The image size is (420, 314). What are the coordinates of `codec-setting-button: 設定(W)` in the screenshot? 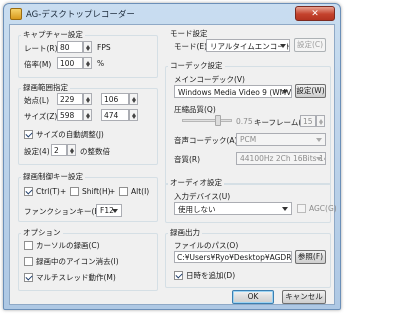 It's located at (310, 91).